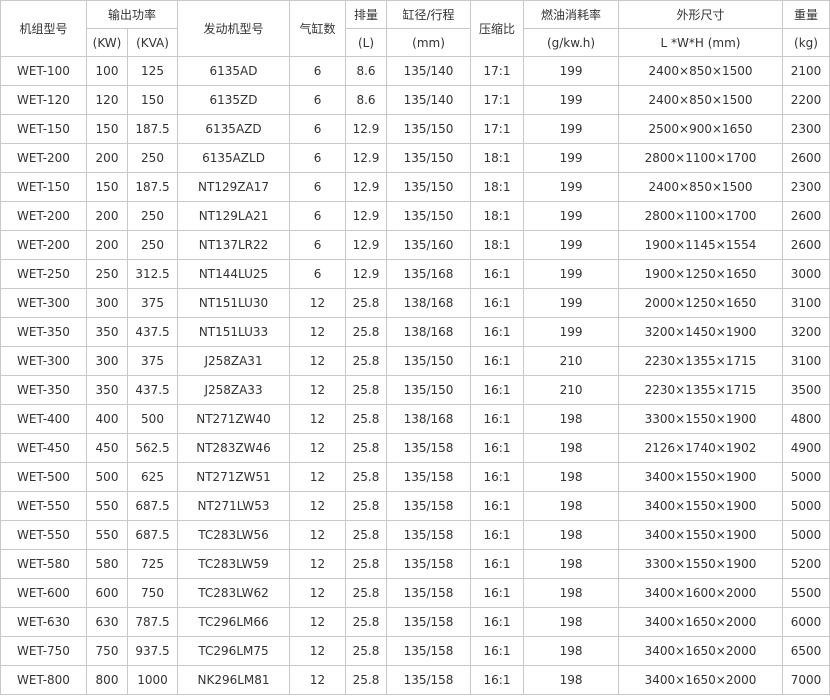 This screenshot has width=830, height=700. What do you see at coordinates (234, 651) in the screenshot?
I see `cell-engine-model: TC296LM75` at bounding box center [234, 651].